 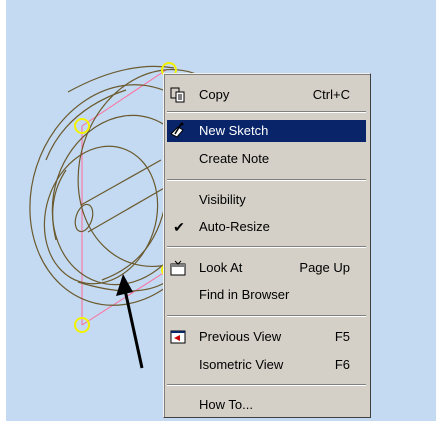 I want to click on menu-item-create-note: Create Note, so click(x=266, y=159).